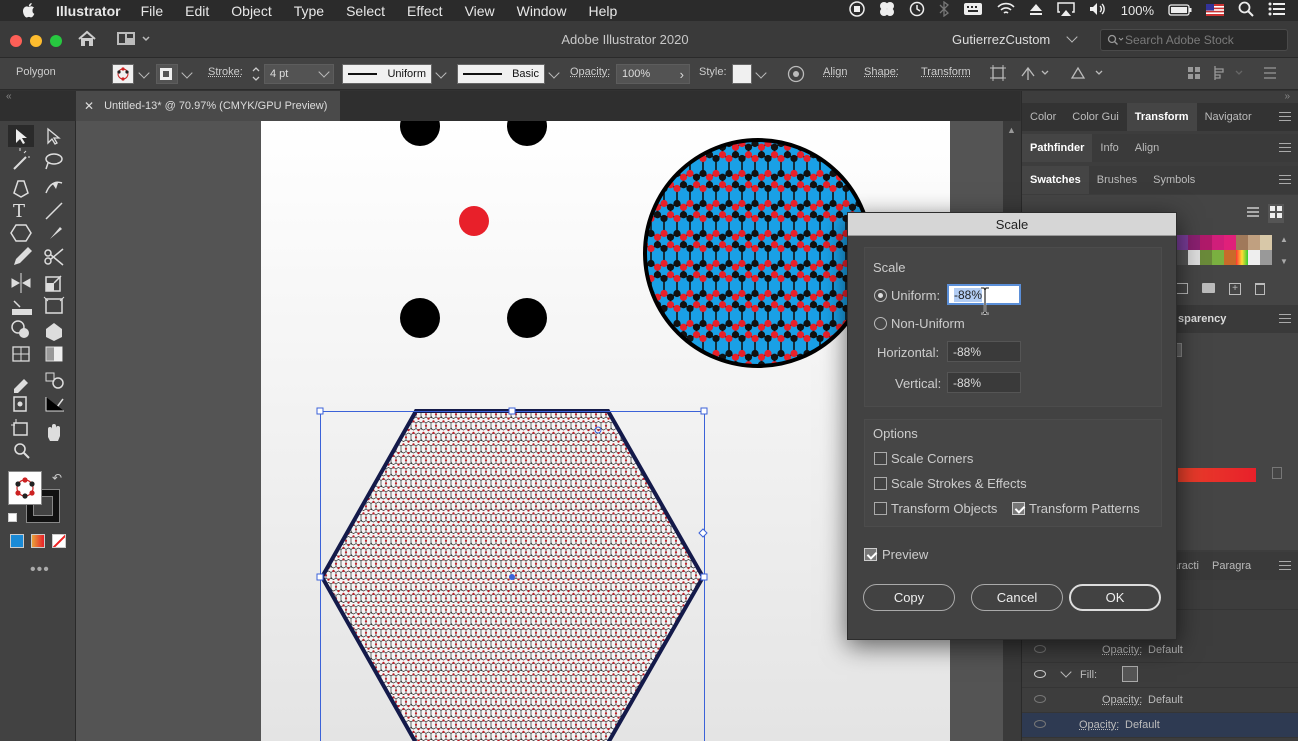 This screenshot has height=741, width=1298. I want to click on adobe-stock-search: Search Adobe Stock, so click(1194, 40).